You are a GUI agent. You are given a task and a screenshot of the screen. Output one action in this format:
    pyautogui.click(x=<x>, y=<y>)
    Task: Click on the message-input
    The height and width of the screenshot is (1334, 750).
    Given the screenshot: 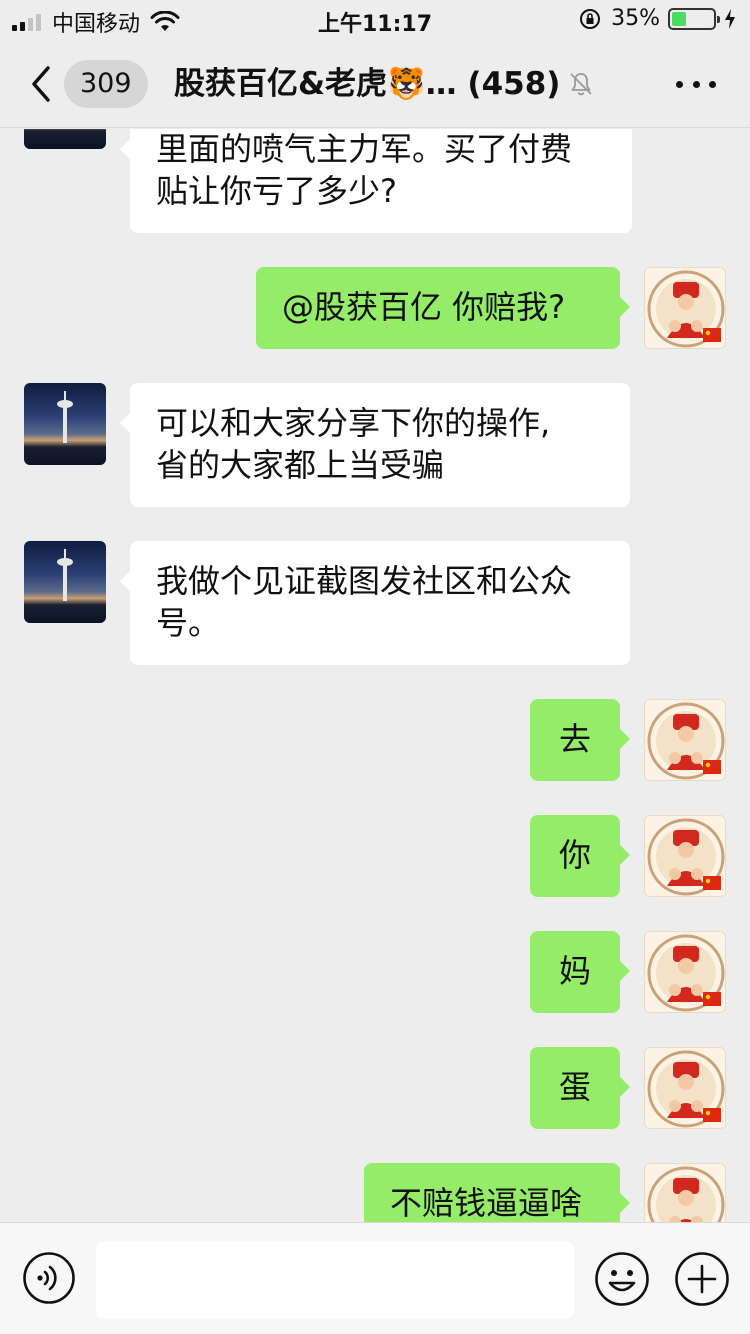 What is the action you would take?
    pyautogui.click(x=335, y=1280)
    